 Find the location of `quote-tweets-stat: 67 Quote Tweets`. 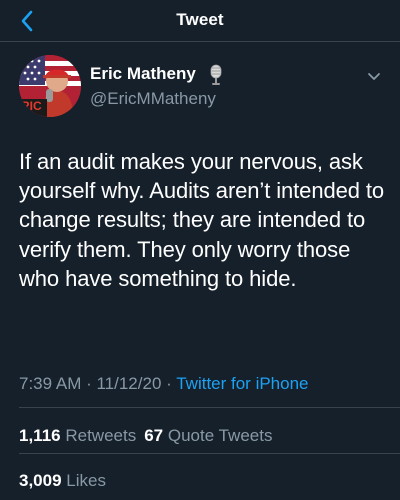

quote-tweets-stat: 67 Quote Tweets is located at coordinates (208, 435).